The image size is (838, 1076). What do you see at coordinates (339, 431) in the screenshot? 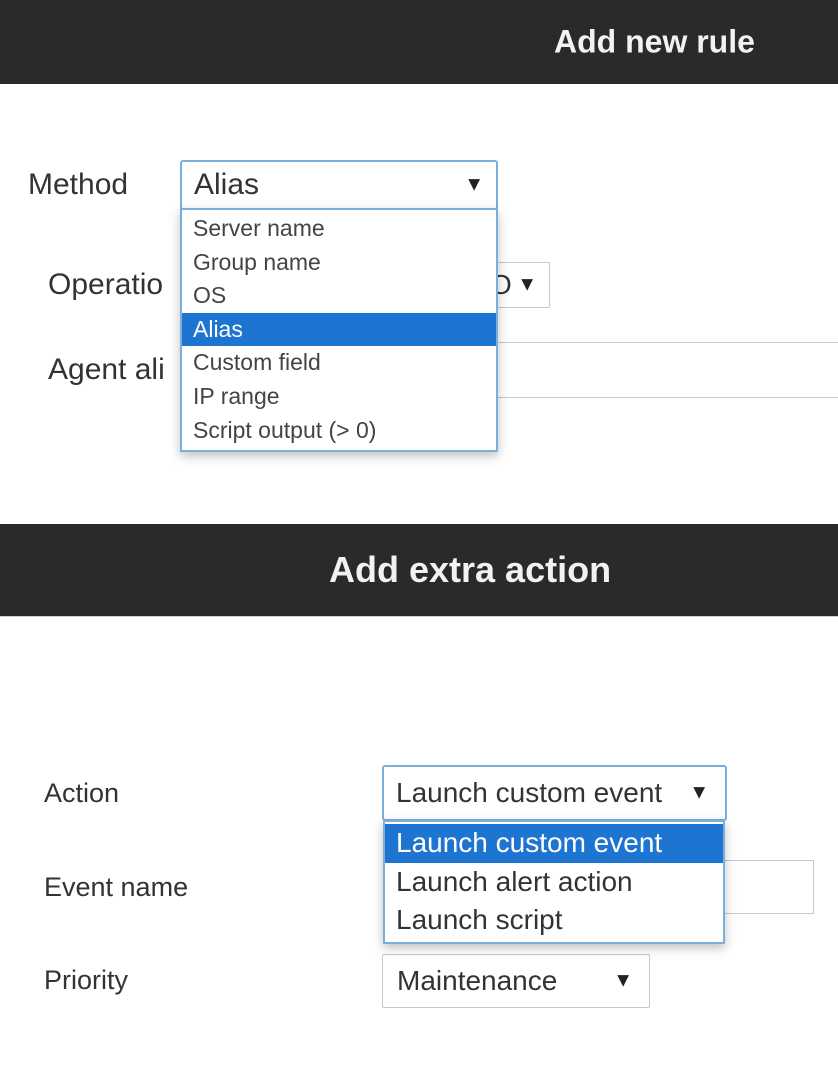
I see `method-option-script-output: Script output (> 0)` at bounding box center [339, 431].